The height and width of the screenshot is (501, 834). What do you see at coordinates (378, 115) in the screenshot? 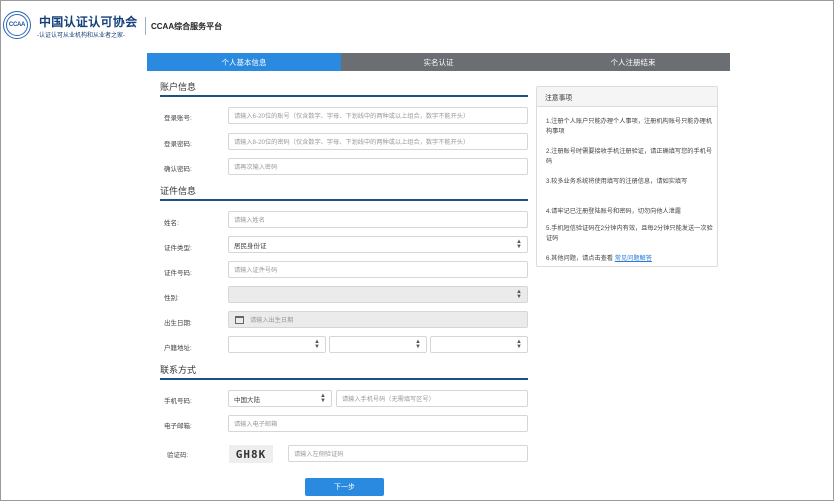
I see `username-input: 请输入6-20位的账号（仅含数字、字母、下划线中的两种或以上组合，数字不能开头）` at bounding box center [378, 115].